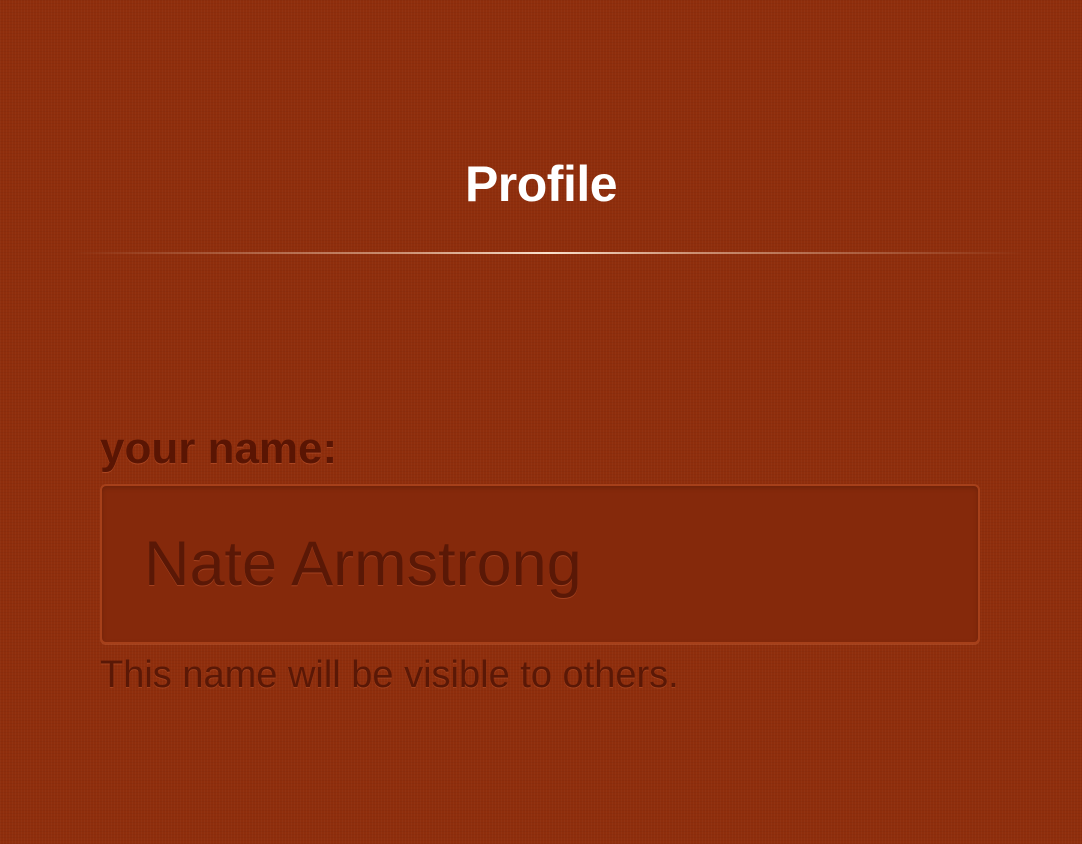 The height and width of the screenshot is (844, 1082). I want to click on name-field-label: your name:, so click(219, 448).